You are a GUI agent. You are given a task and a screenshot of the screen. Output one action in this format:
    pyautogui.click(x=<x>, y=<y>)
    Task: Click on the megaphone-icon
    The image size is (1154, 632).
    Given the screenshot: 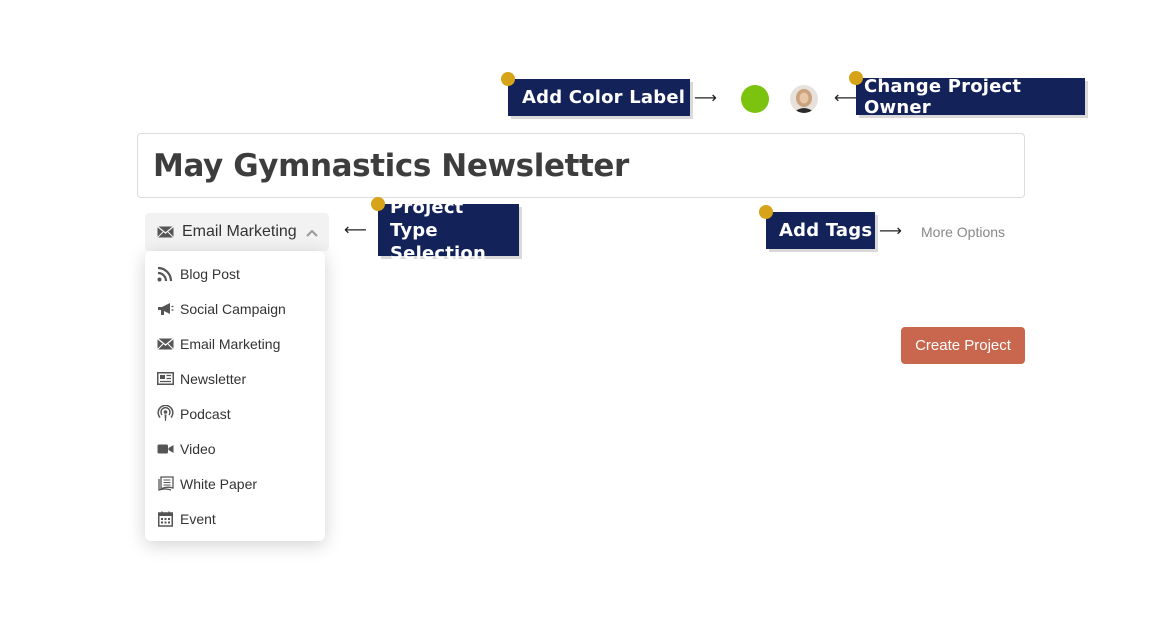 What is the action you would take?
    pyautogui.click(x=165, y=309)
    